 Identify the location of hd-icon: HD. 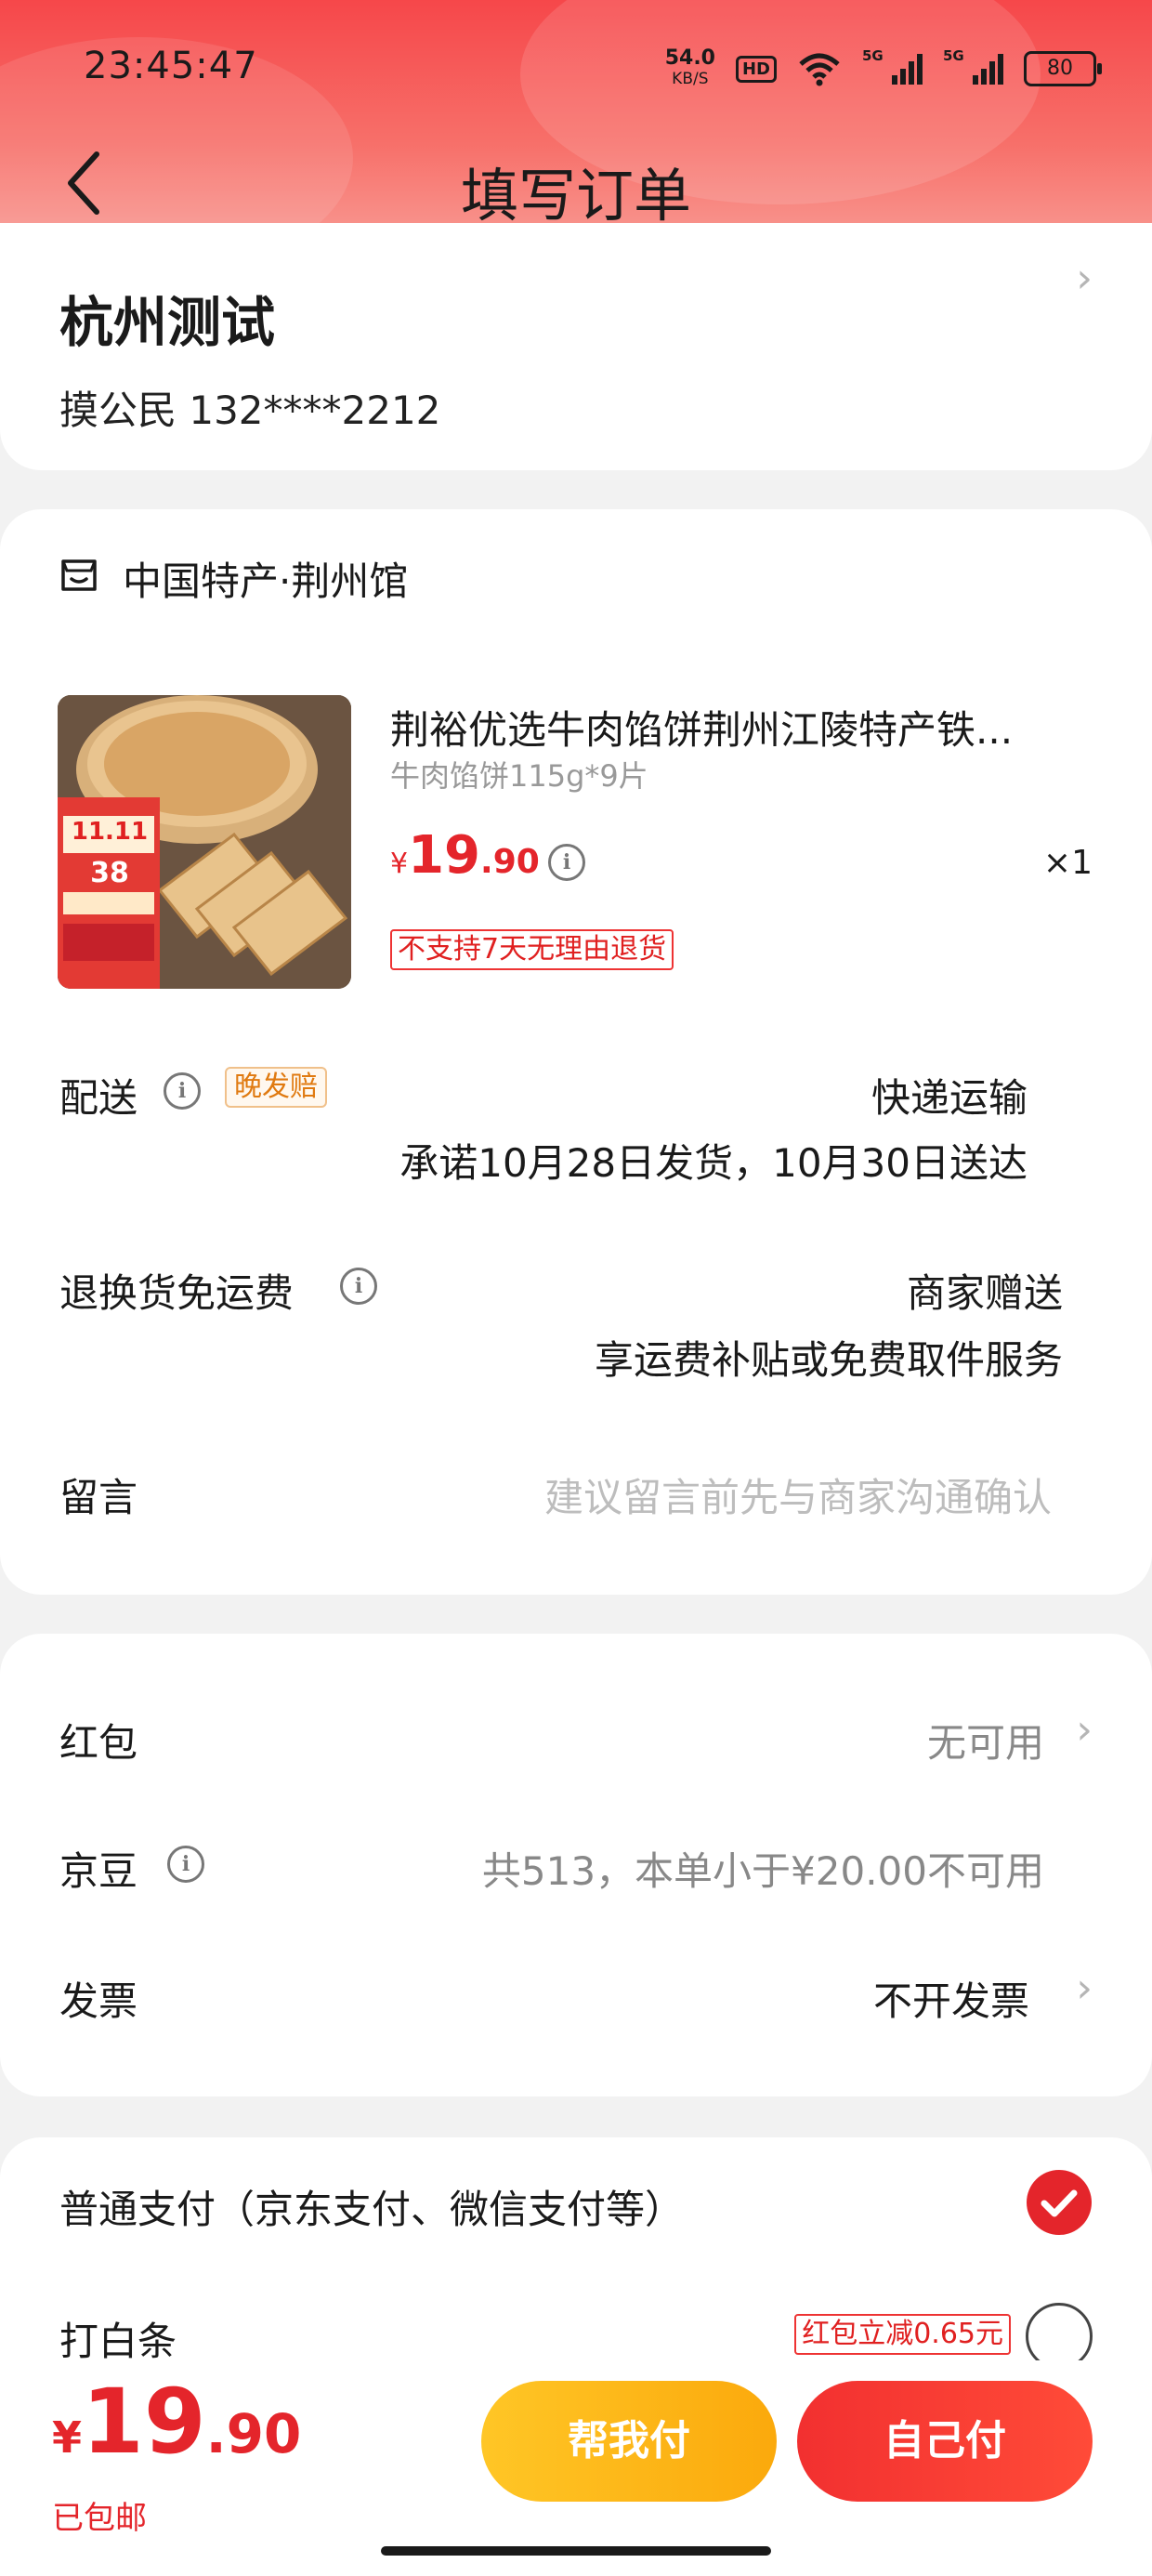
(756, 69).